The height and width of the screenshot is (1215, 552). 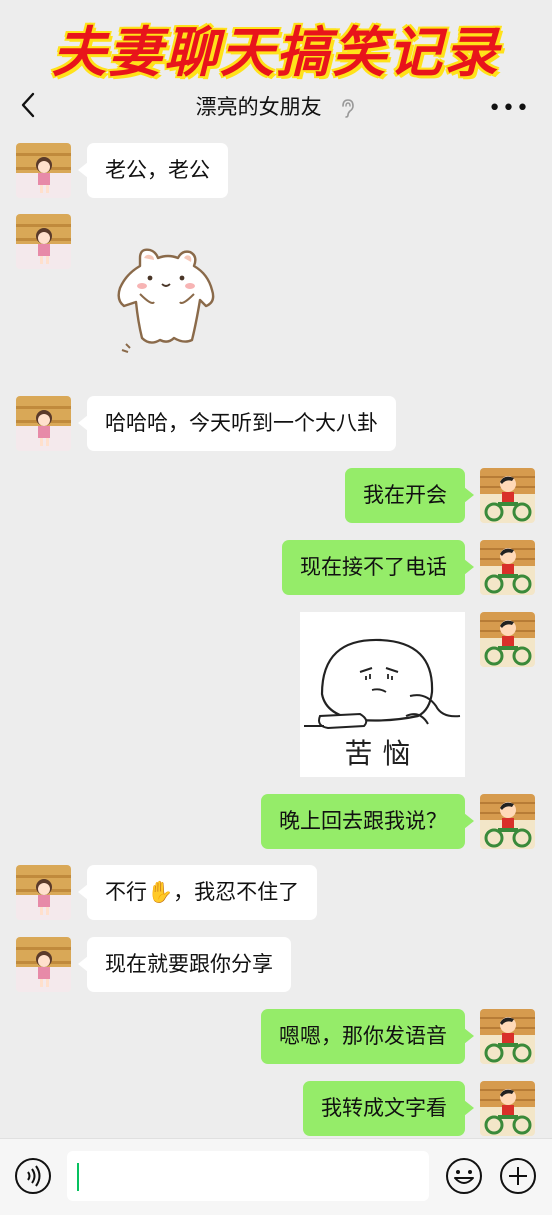 I want to click on voice-icon, so click(x=33, y=1176).